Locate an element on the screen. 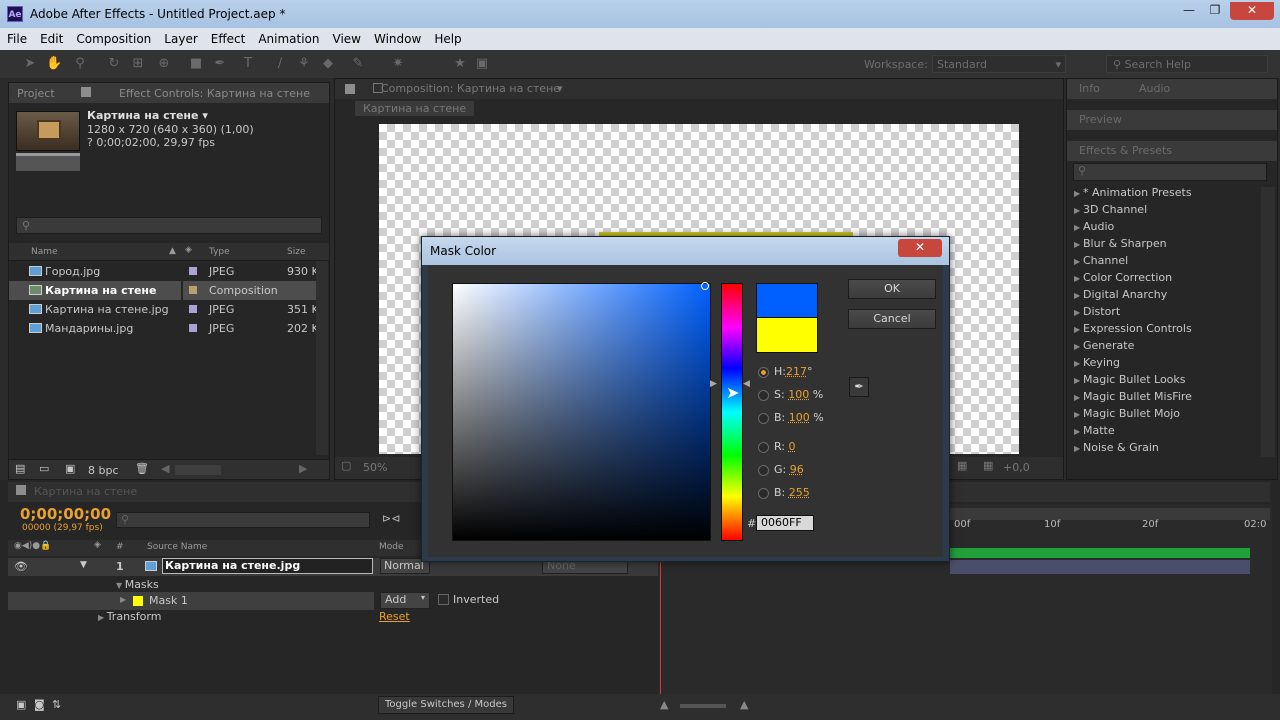  workspace-dropdown: Standard ▾ is located at coordinates (999, 64).